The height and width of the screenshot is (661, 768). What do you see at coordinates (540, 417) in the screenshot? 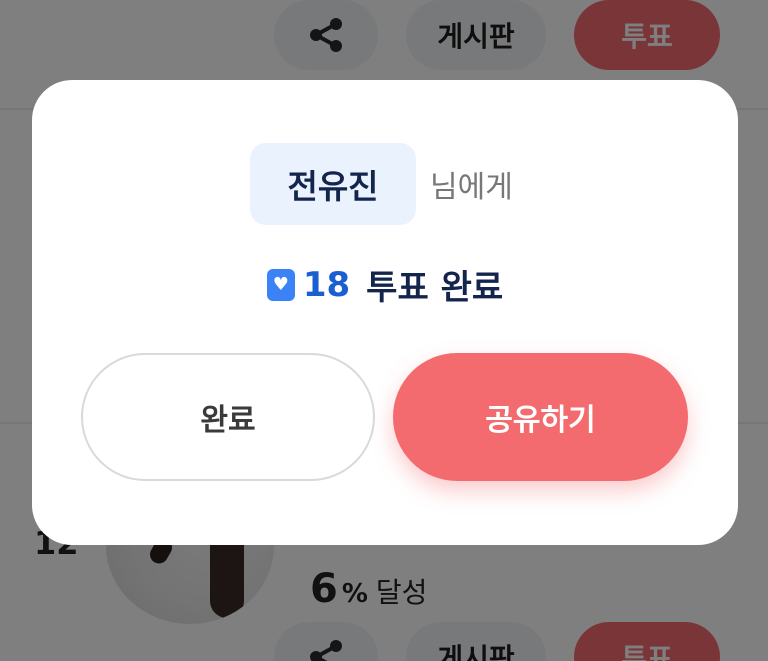
I see `share-button: 공유하기` at bounding box center [540, 417].